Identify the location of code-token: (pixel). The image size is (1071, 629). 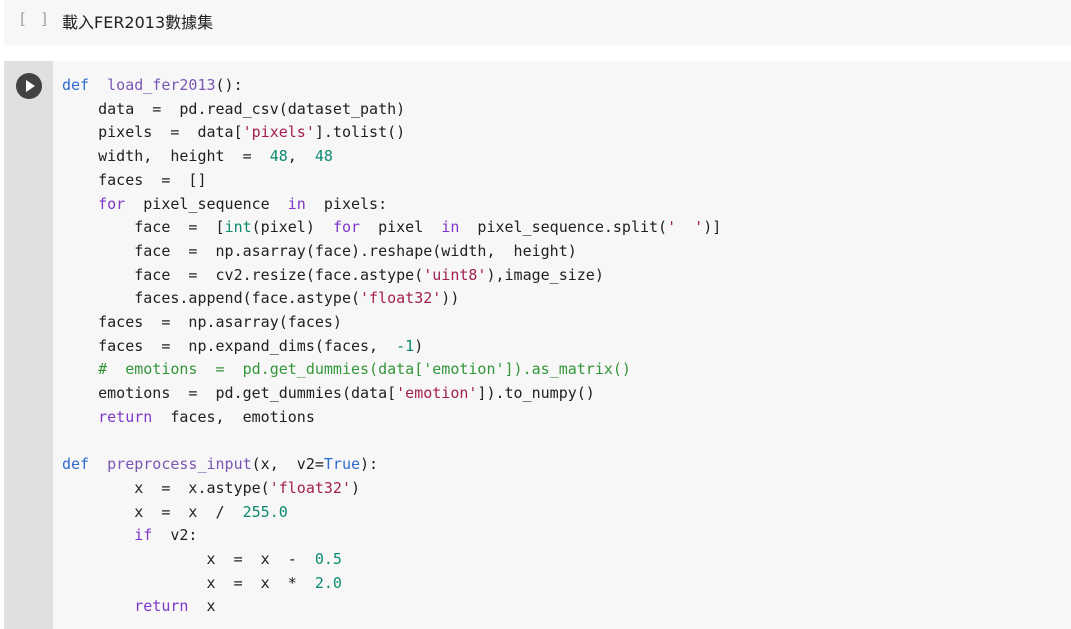
(292, 227).